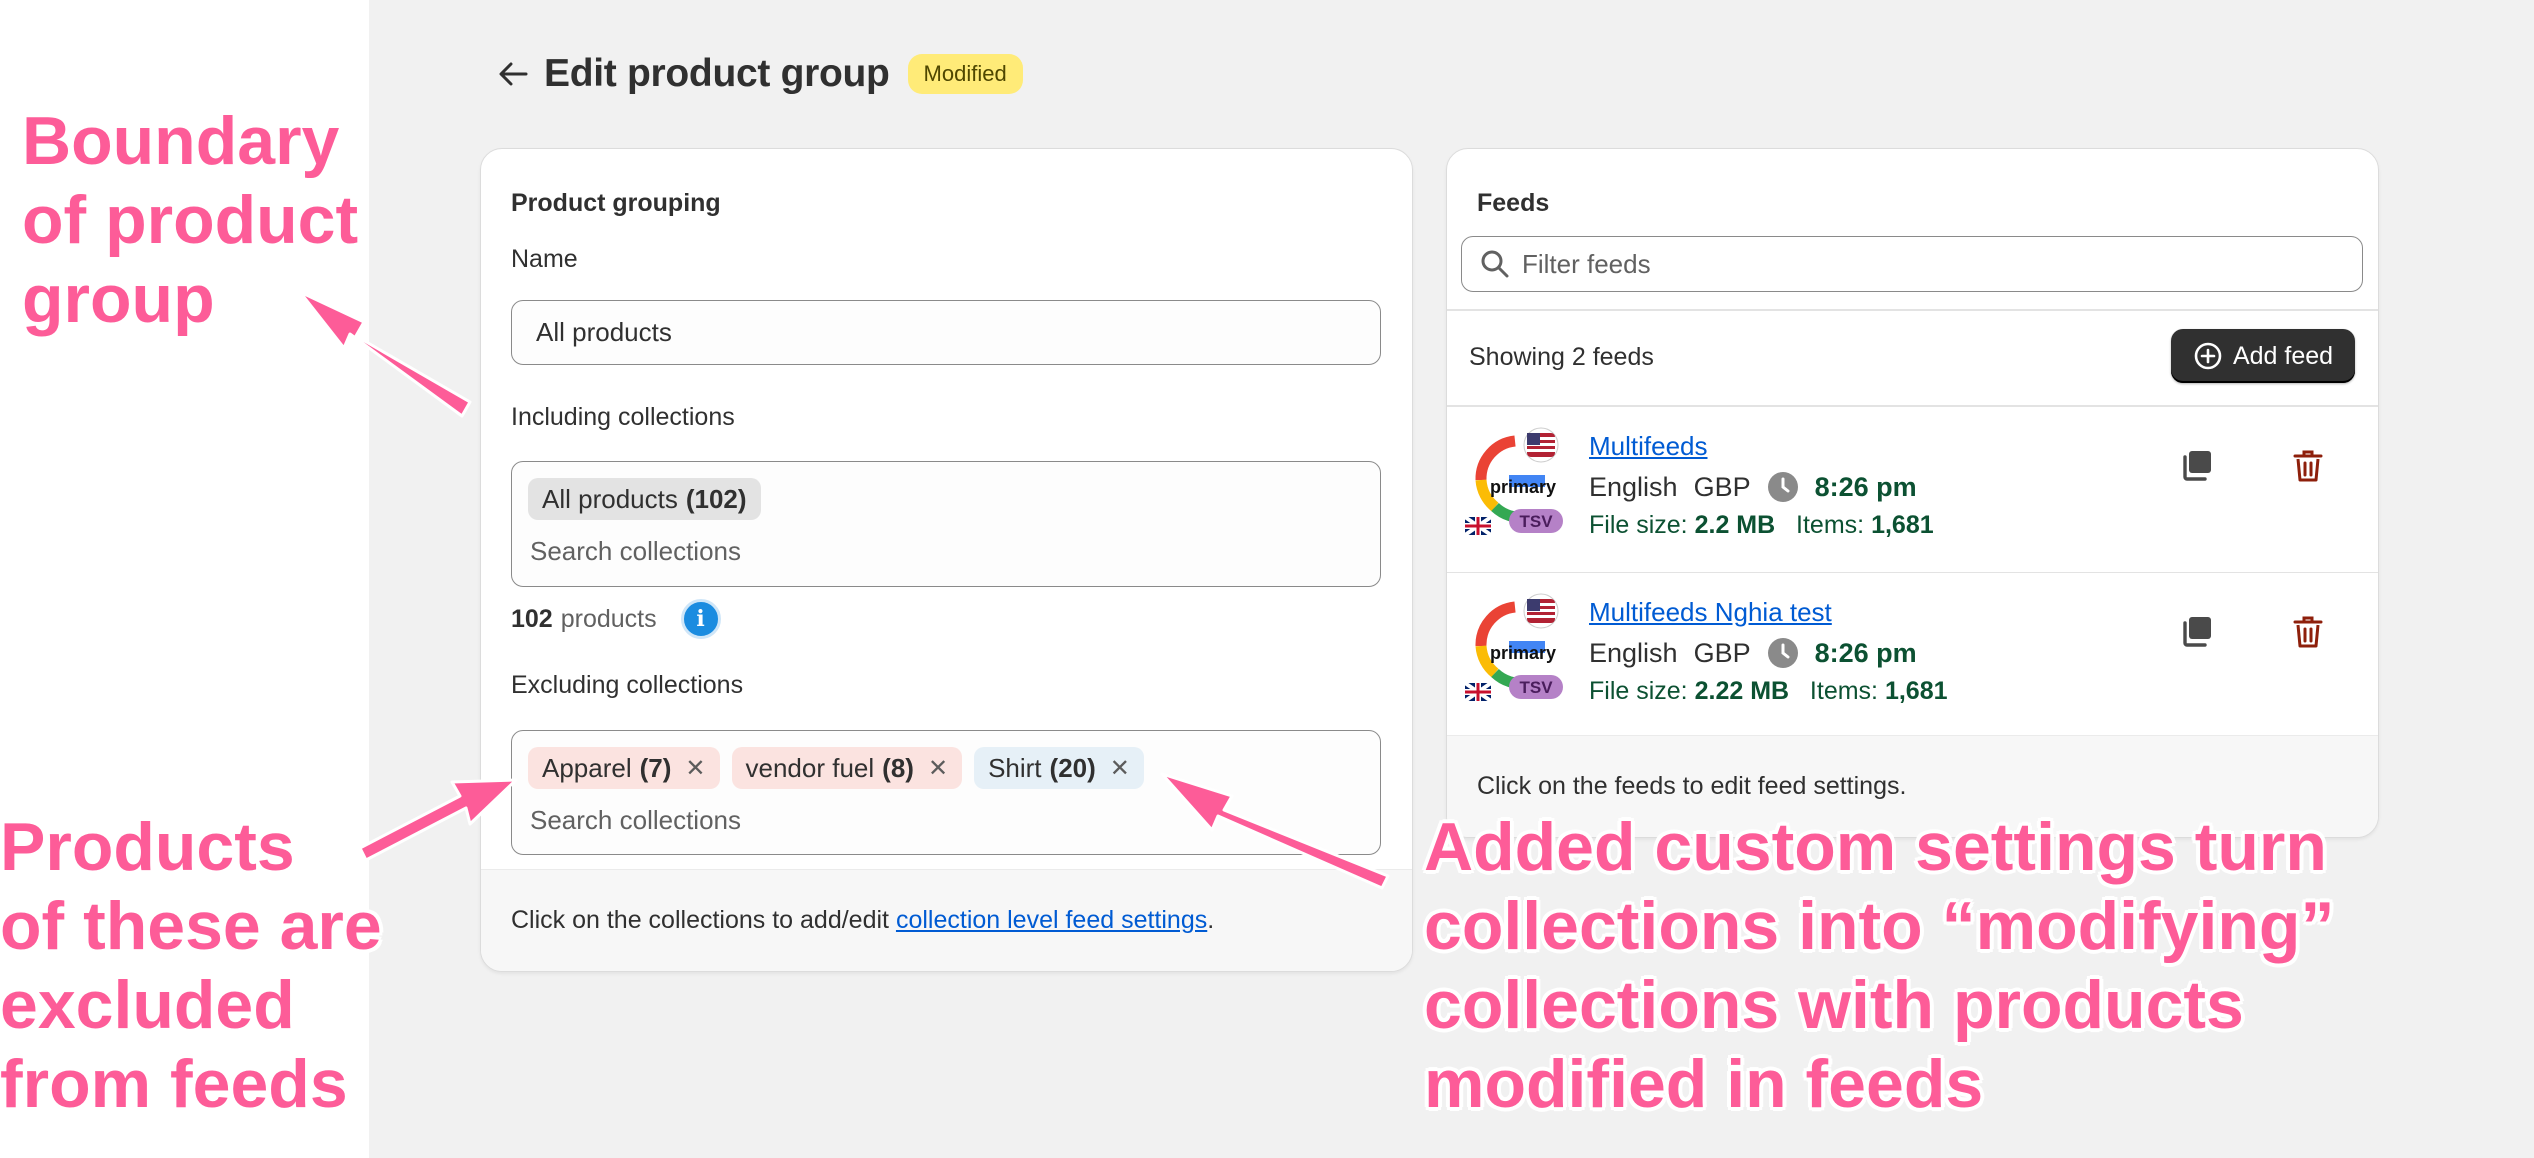 The height and width of the screenshot is (1158, 2534). Describe the element at coordinates (616, 203) in the screenshot. I see `section-title: Product grouping` at that location.